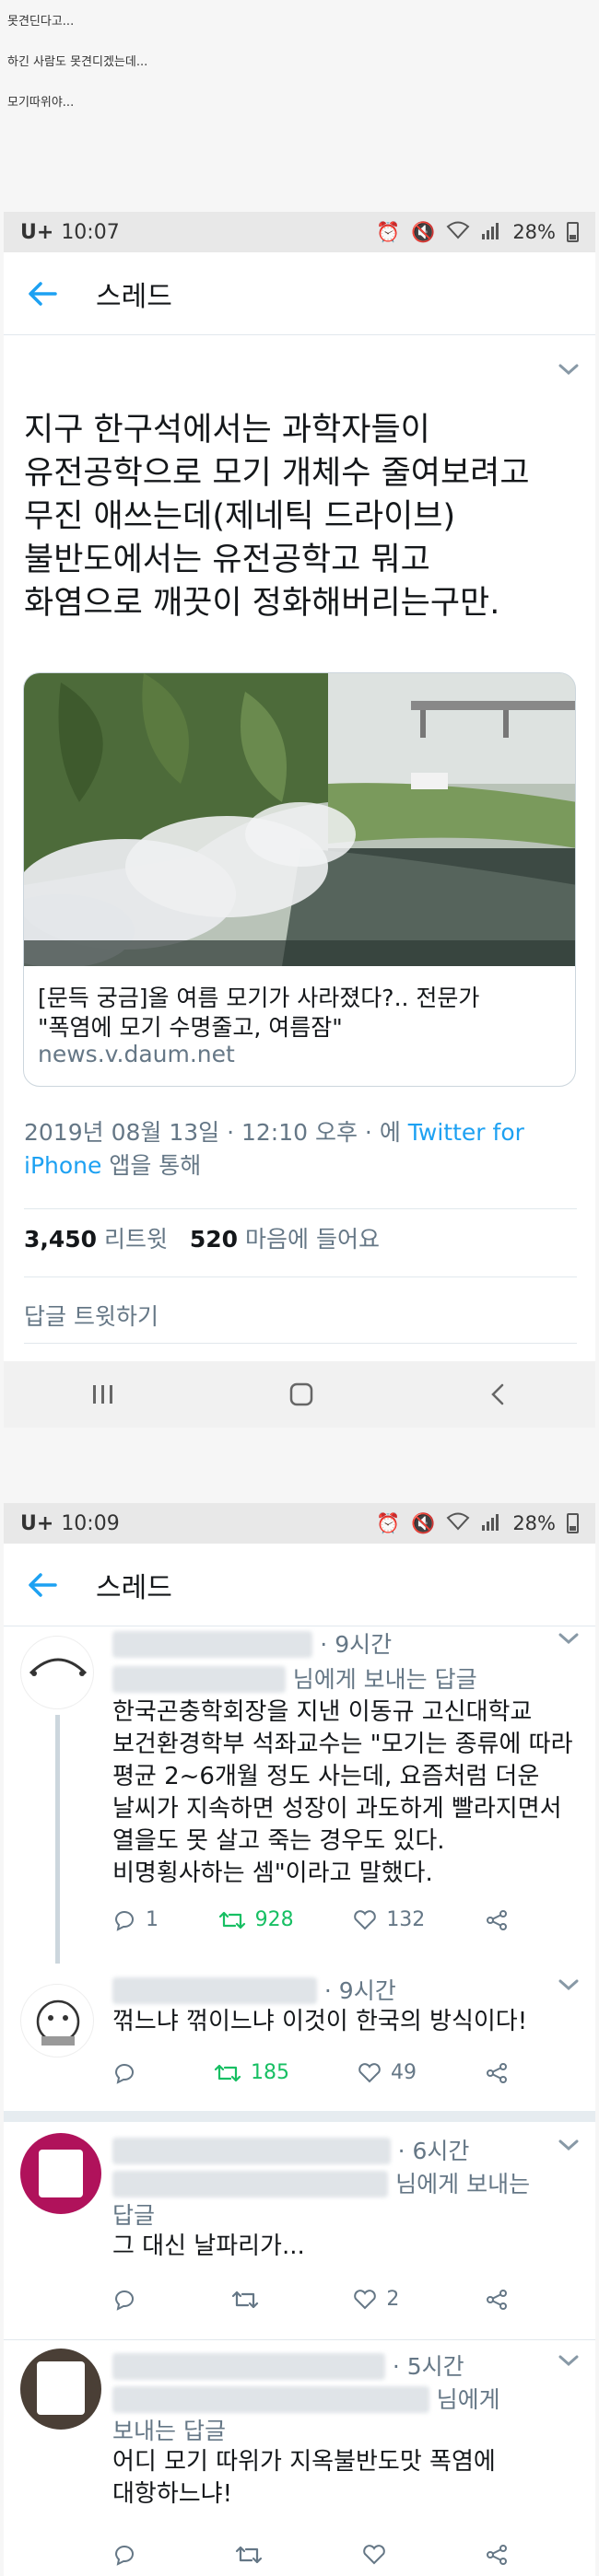 The height and width of the screenshot is (2576, 599). Describe the element at coordinates (271, 2399) in the screenshot. I see `reply-to-handle-redacted: @xxxxxxxx_@xxxxxxxxxxx` at that location.